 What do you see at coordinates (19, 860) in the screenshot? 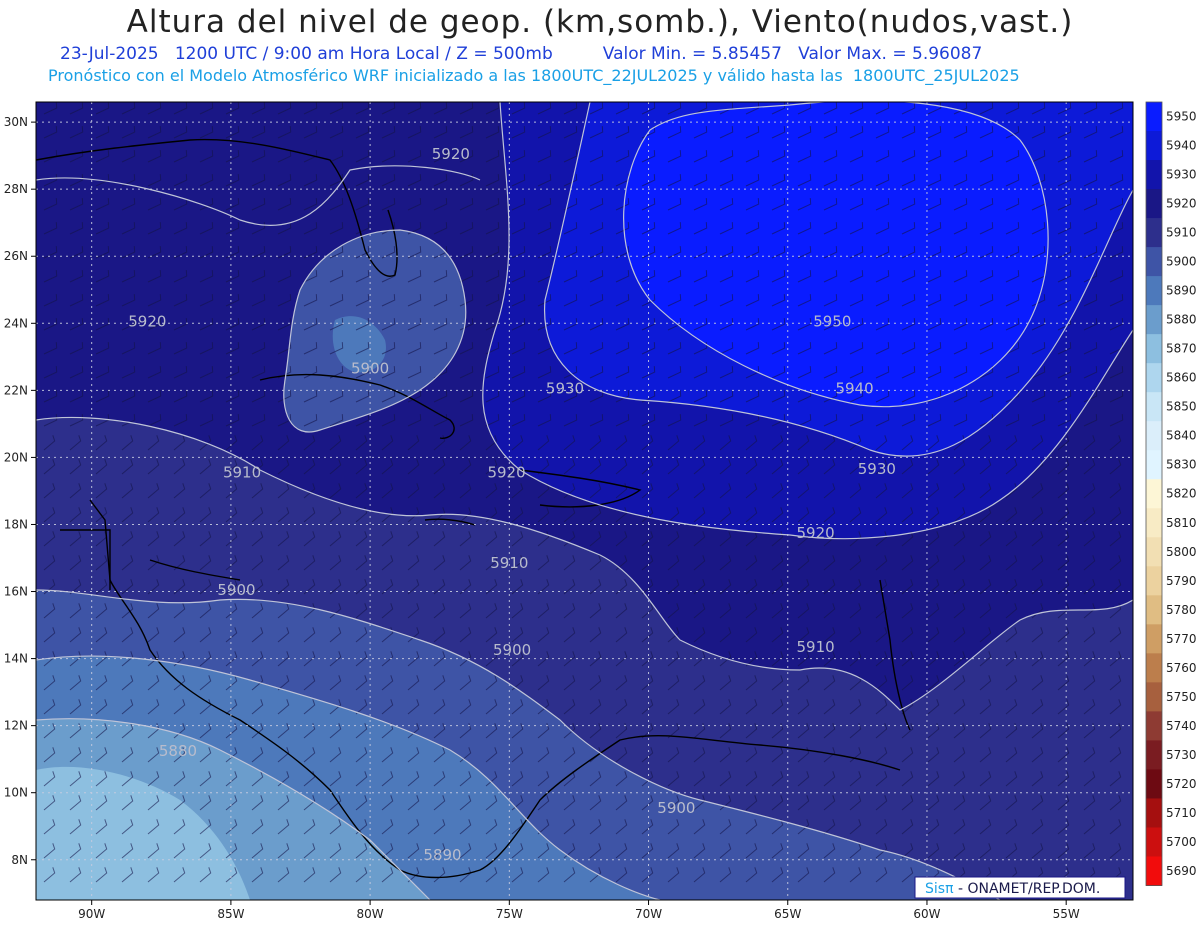
I see `lat-label: 8N` at bounding box center [19, 860].